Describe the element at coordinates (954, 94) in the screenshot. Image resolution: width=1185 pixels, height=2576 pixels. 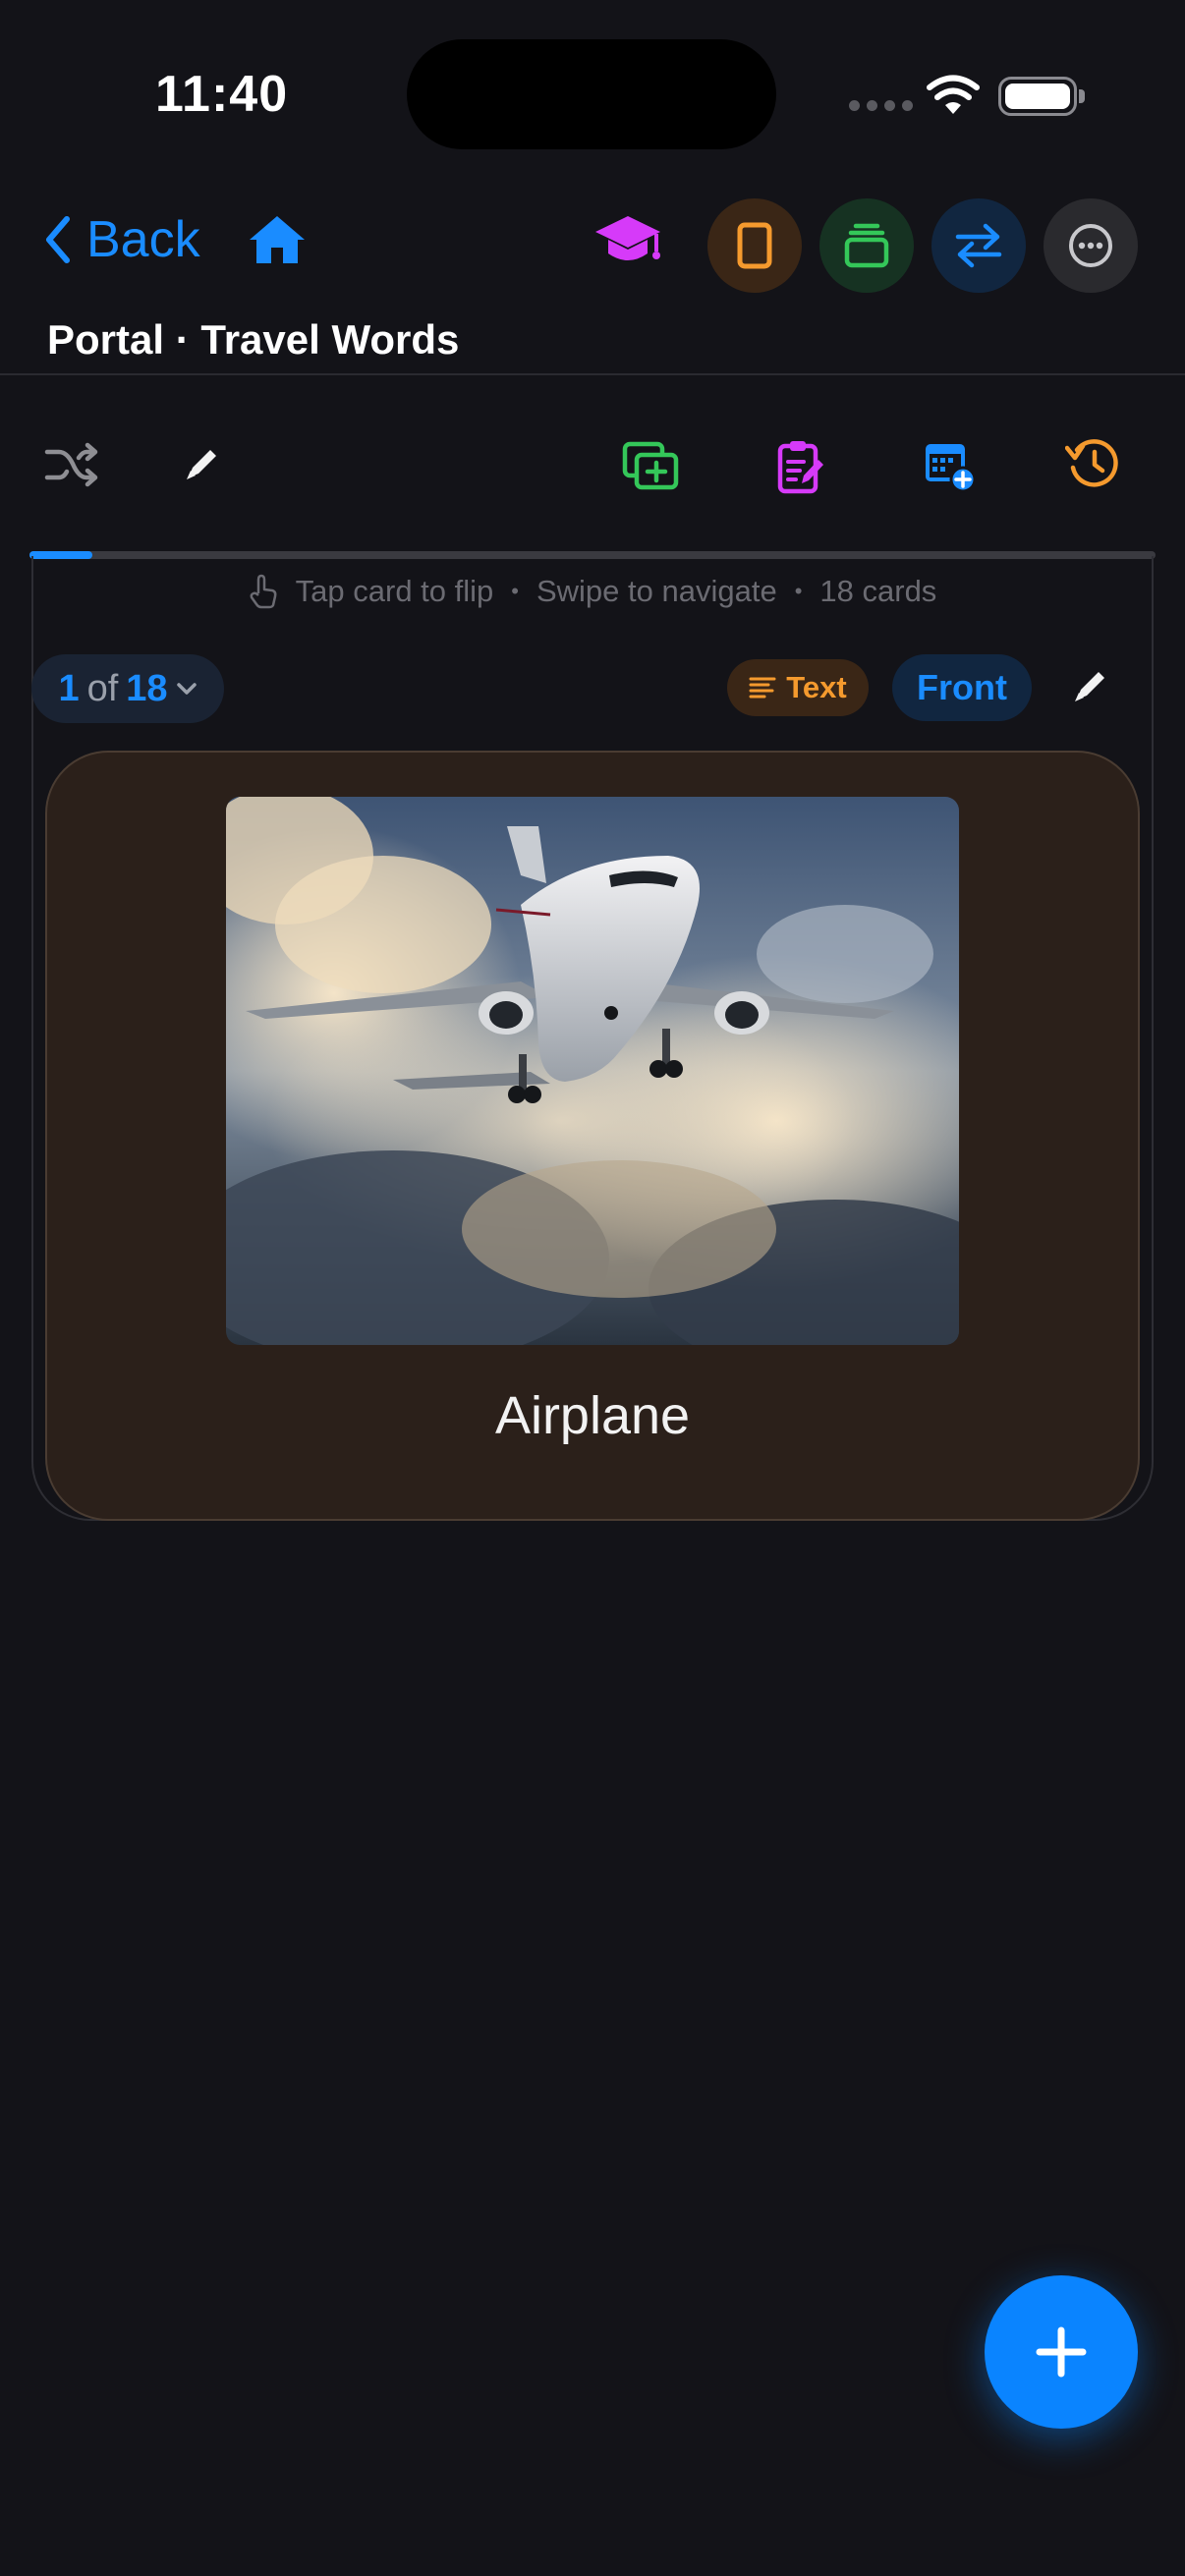
I see `wifi-icon` at that location.